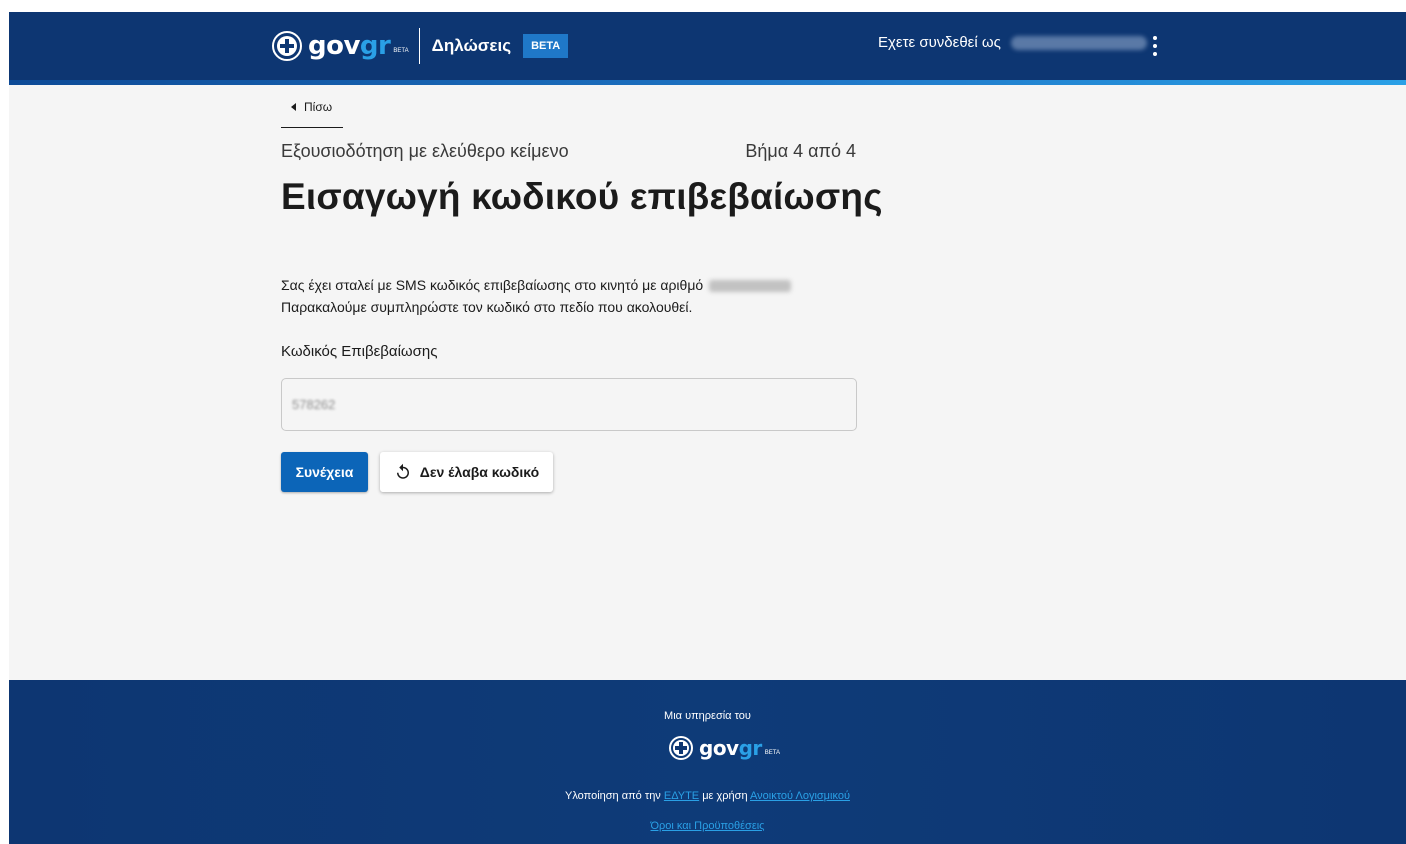 This screenshot has height=844, width=1406. Describe the element at coordinates (582, 196) in the screenshot. I see `page-title: Εισαγωγή κωδικού επιβεβαίωσης` at that location.